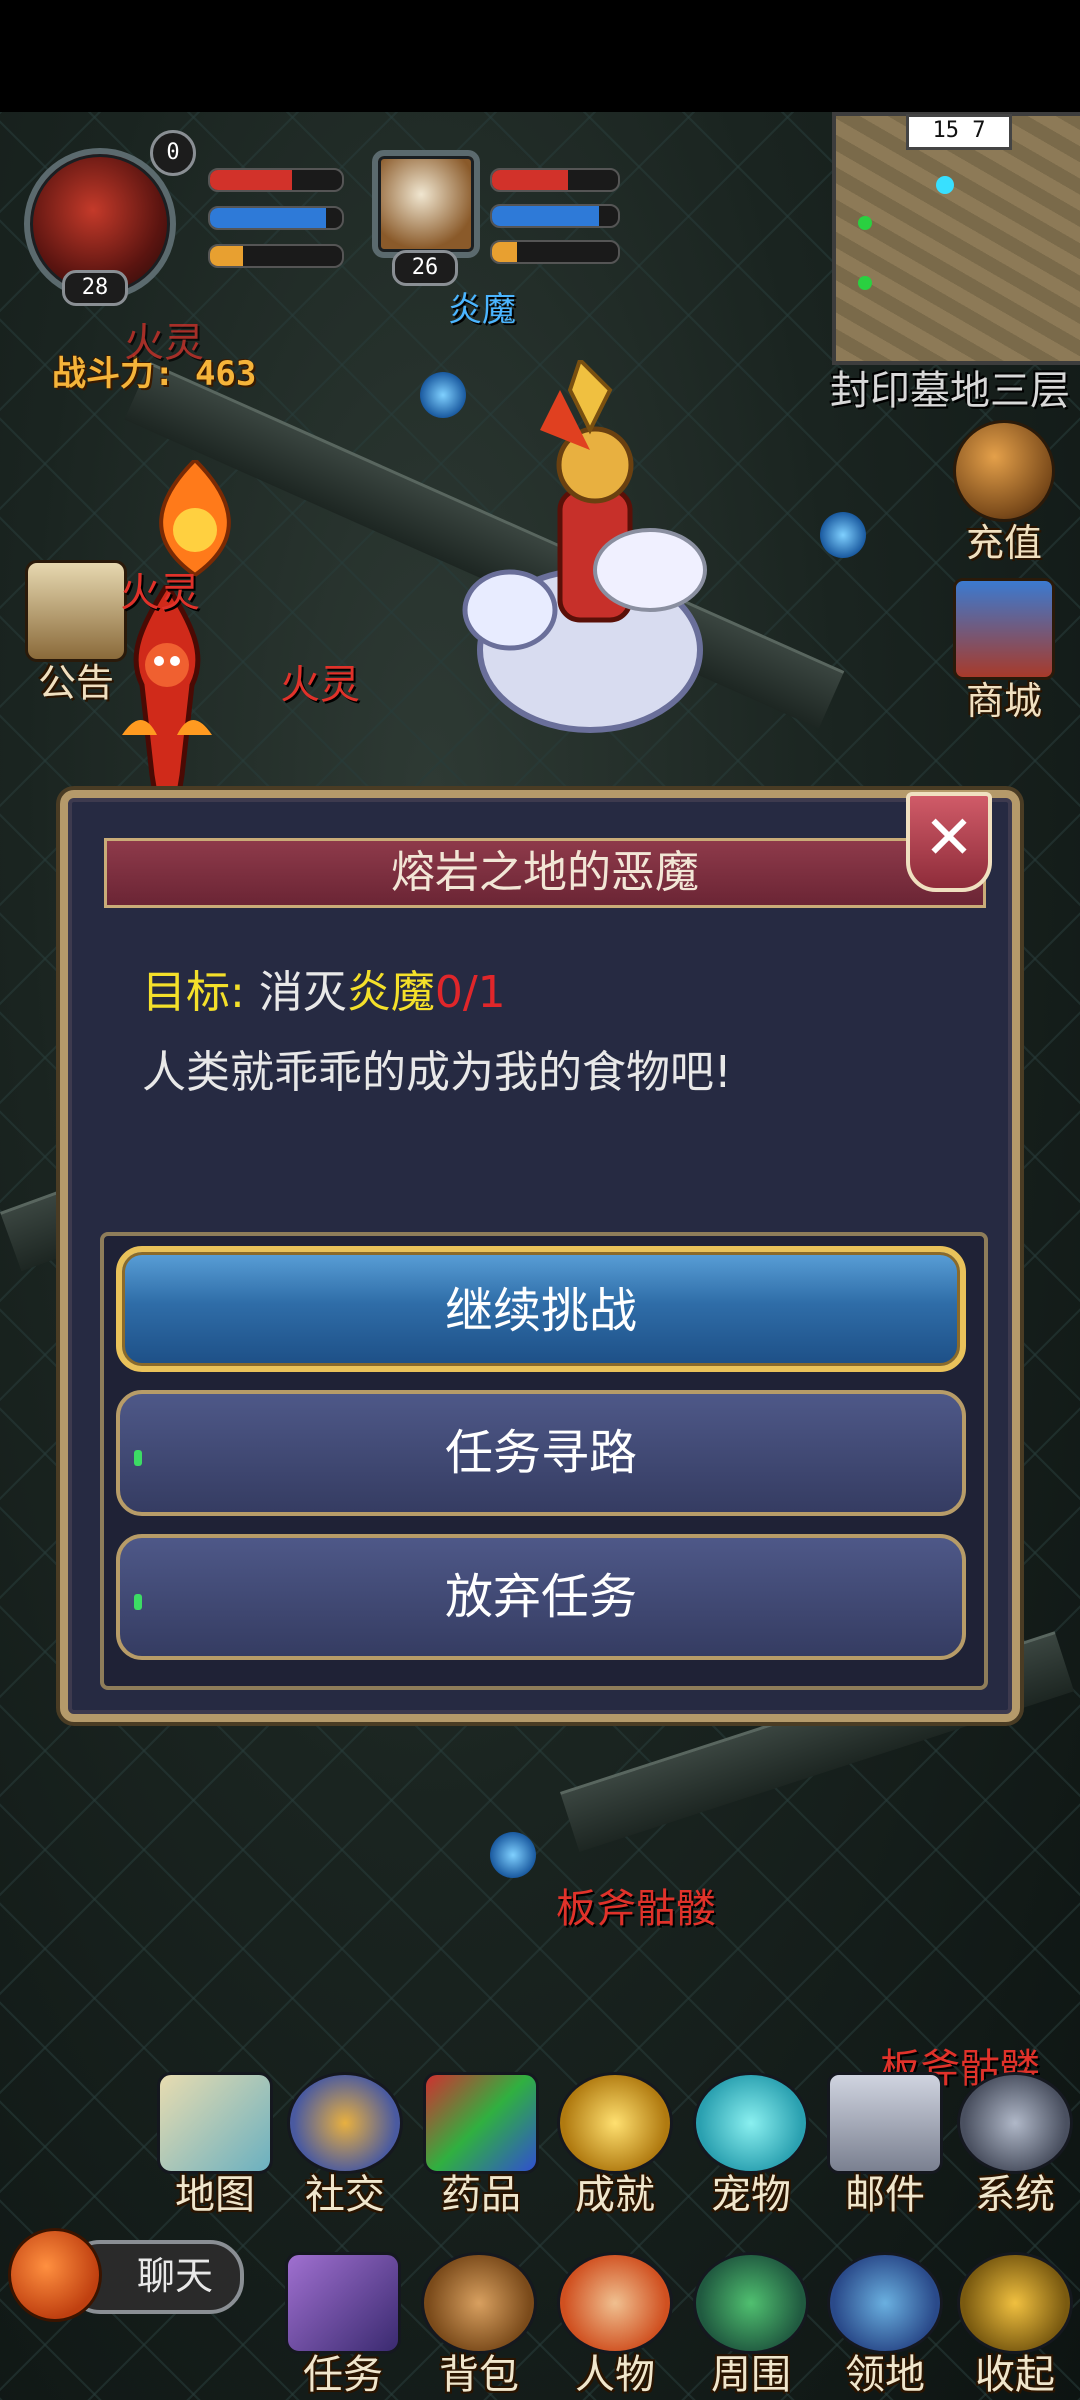  I want to click on quest-goal: 目标: 消灭炎魔0/1, so click(324, 988).